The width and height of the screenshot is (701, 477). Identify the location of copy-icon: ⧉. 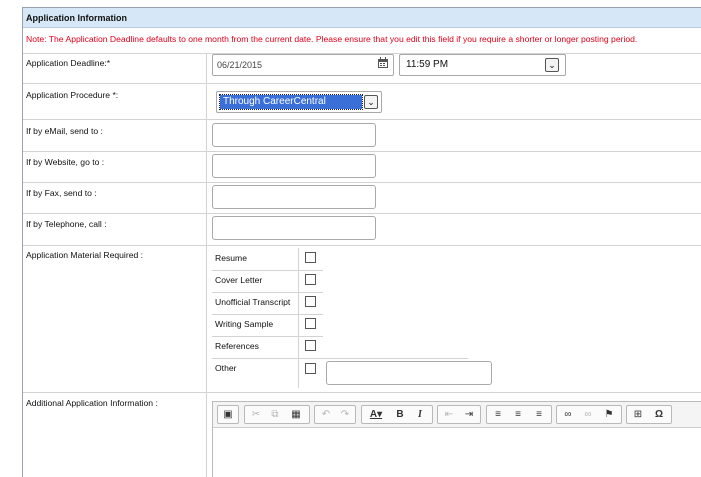
(275, 414).